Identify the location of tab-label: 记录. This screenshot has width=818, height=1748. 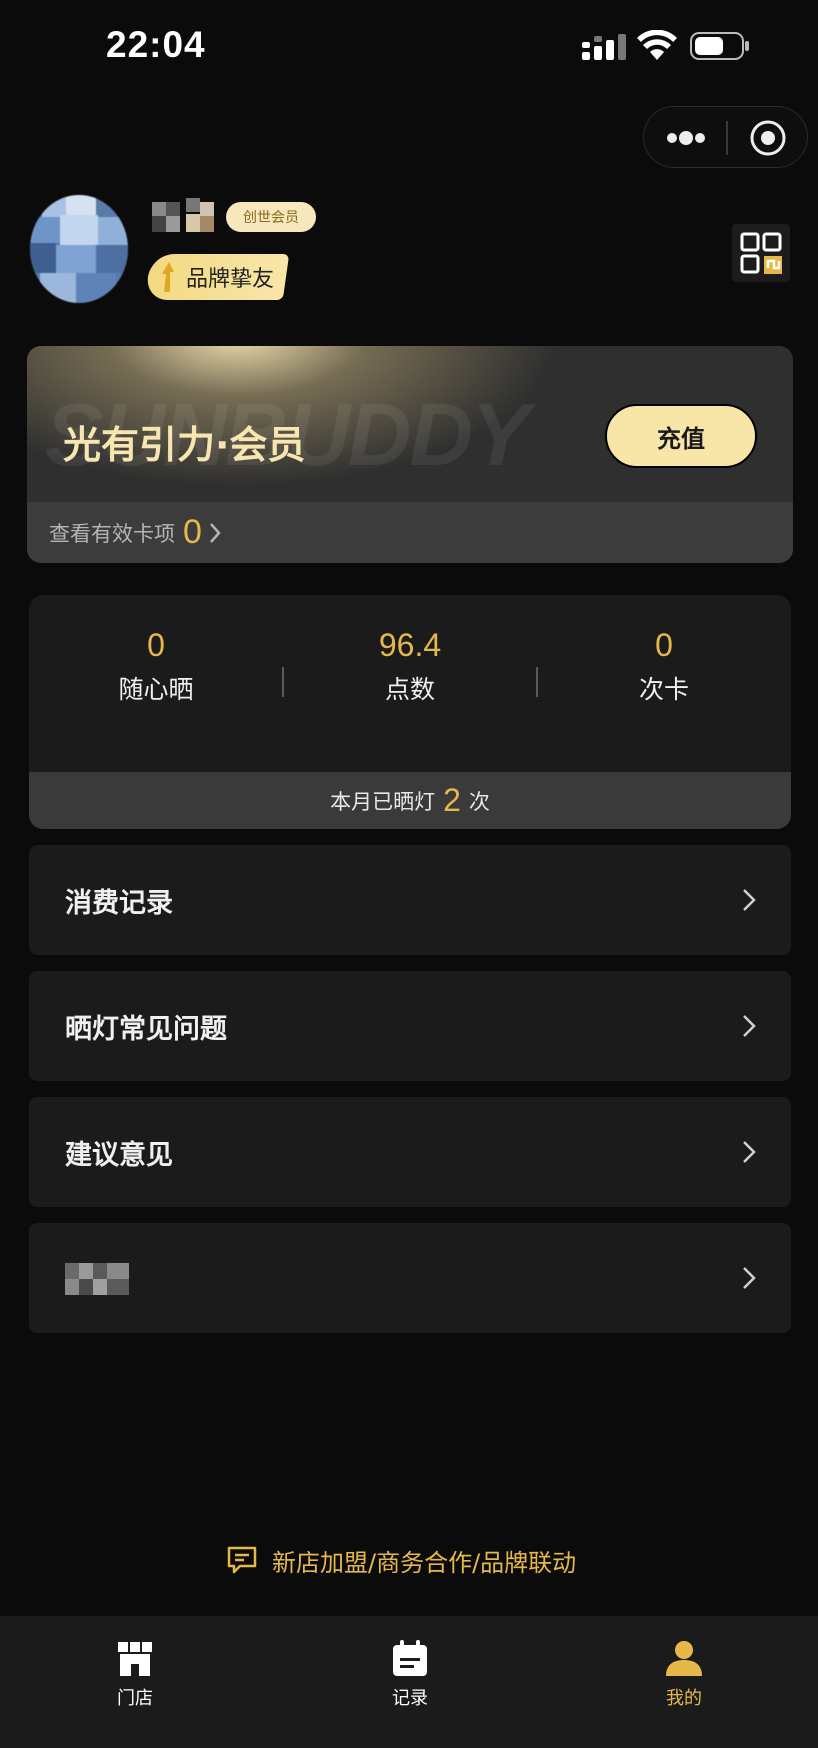
(410, 1698).